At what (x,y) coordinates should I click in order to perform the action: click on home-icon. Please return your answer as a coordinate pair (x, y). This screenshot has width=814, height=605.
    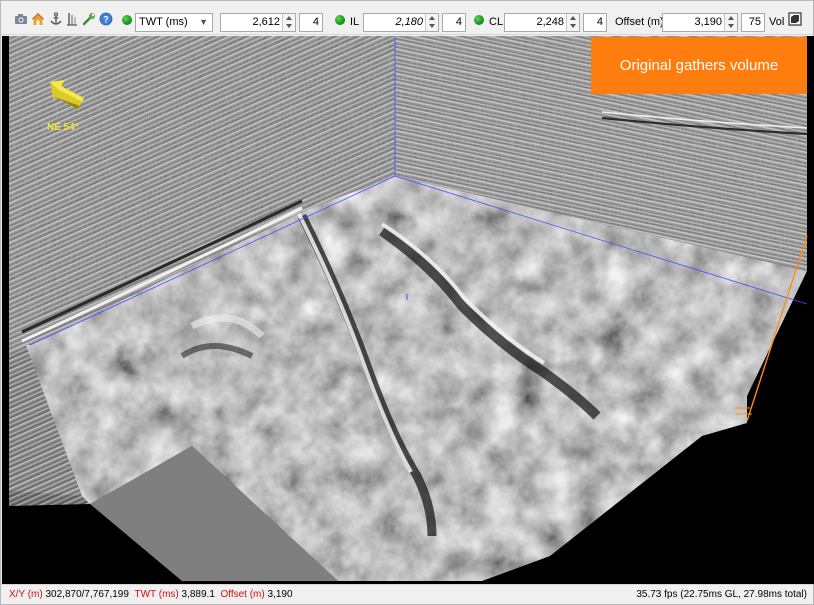
    Looking at the image, I should click on (38, 19).